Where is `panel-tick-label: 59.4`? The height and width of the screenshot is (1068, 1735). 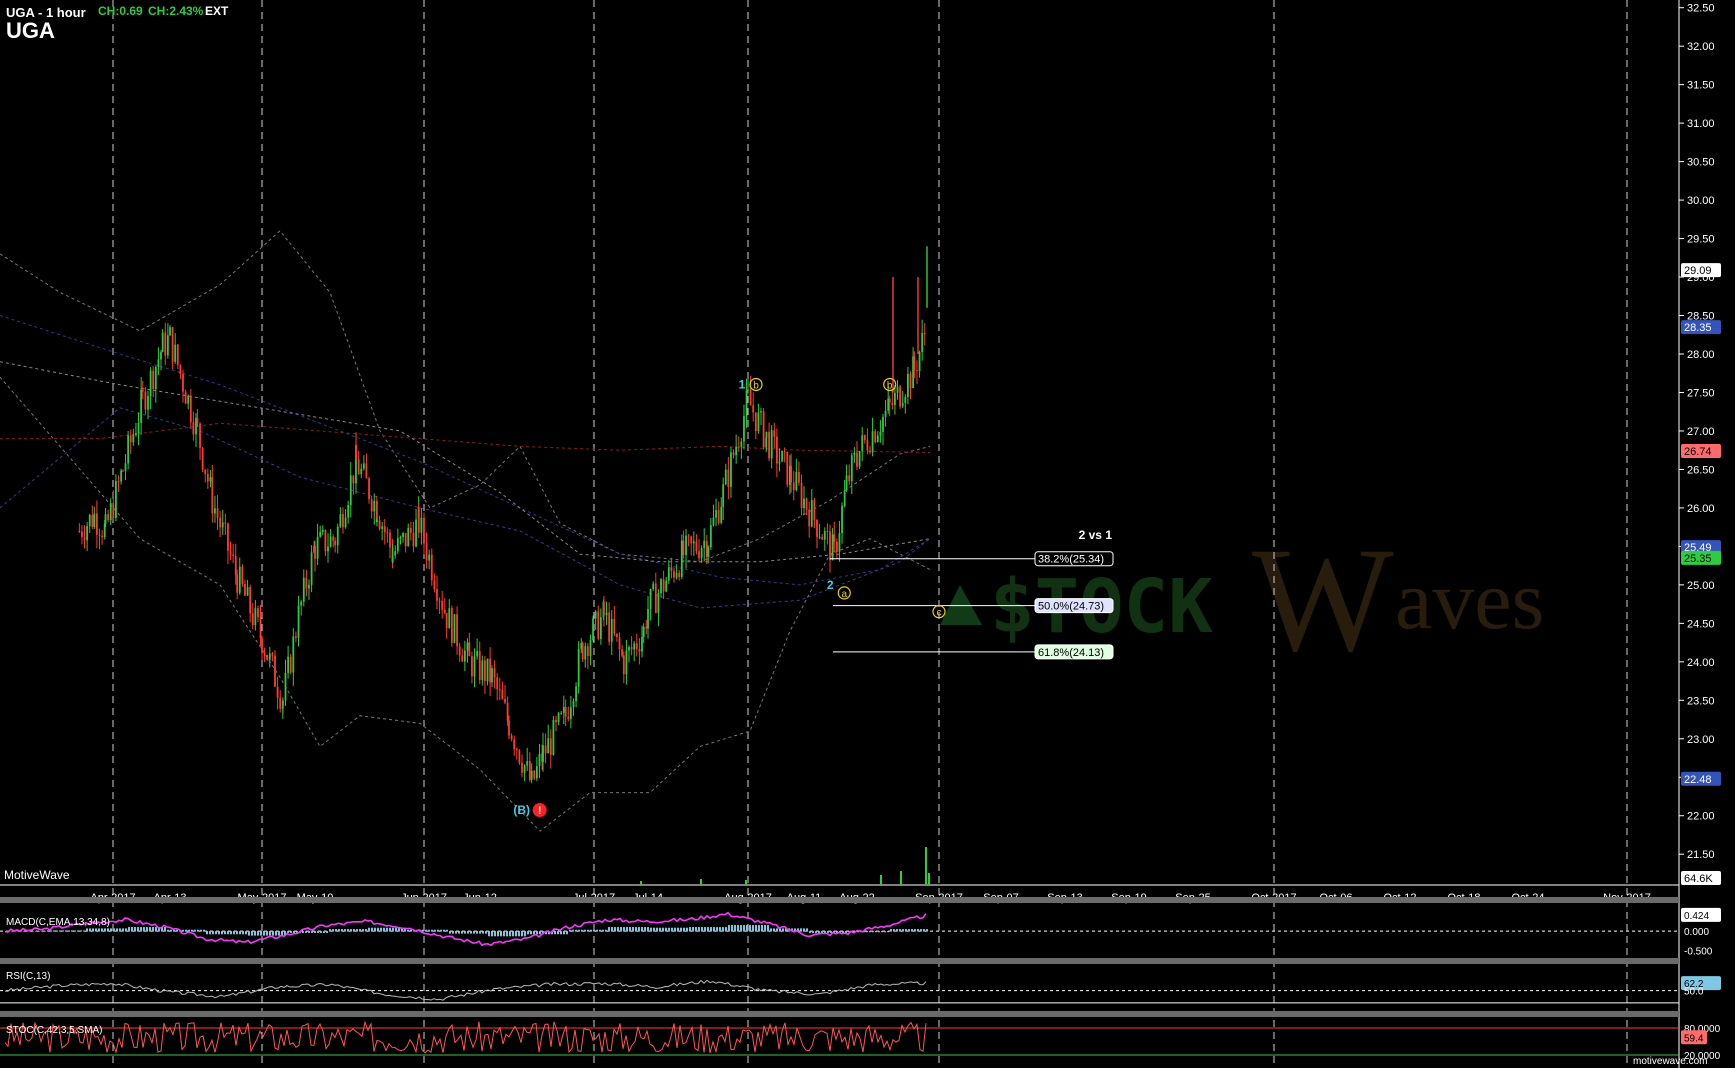
panel-tick-label: 59.4 is located at coordinates (1694, 1038).